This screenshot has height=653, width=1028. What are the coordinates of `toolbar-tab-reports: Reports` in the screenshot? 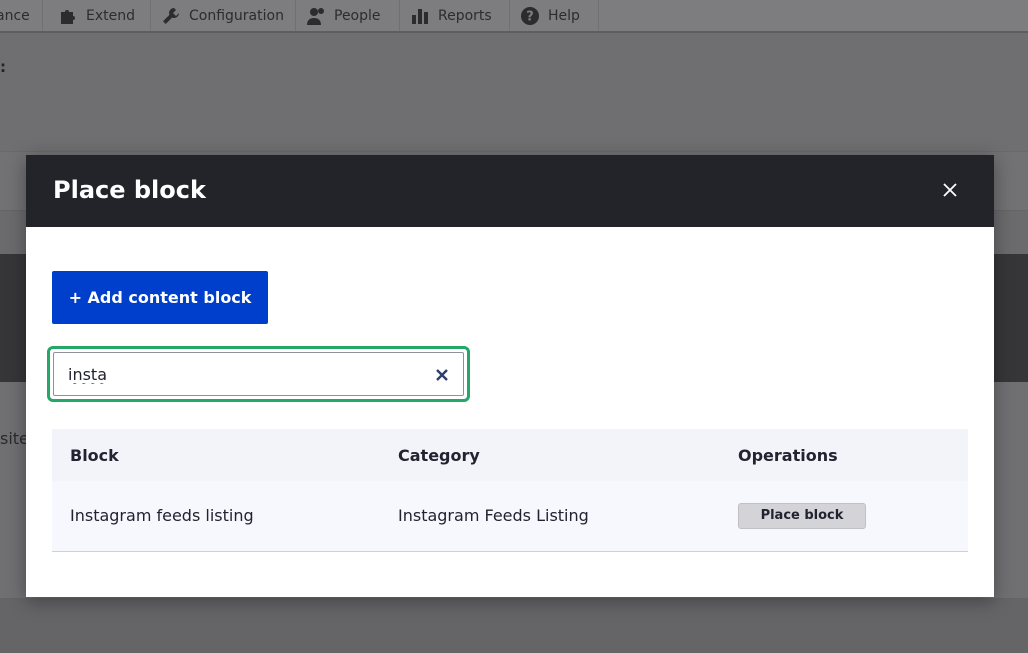 It's located at (455, 15).